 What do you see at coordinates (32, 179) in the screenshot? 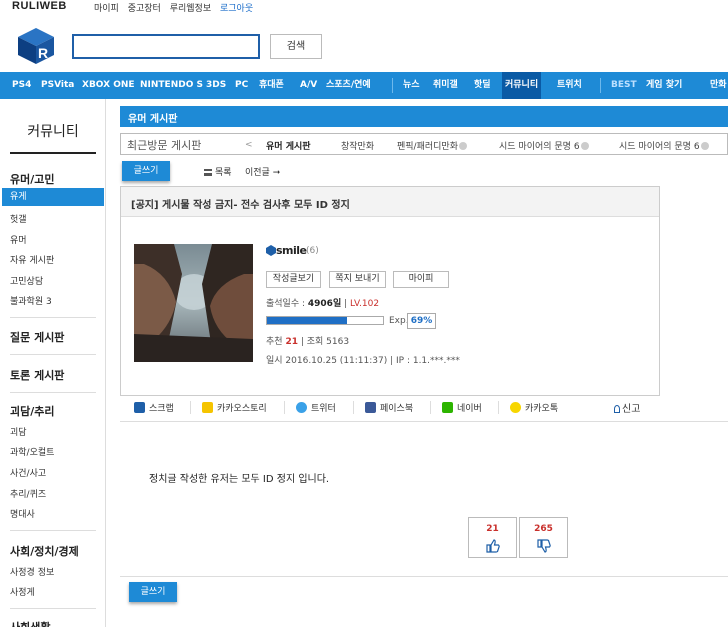
I see `sidebar-heading-humor: 유머/고민` at bounding box center [32, 179].